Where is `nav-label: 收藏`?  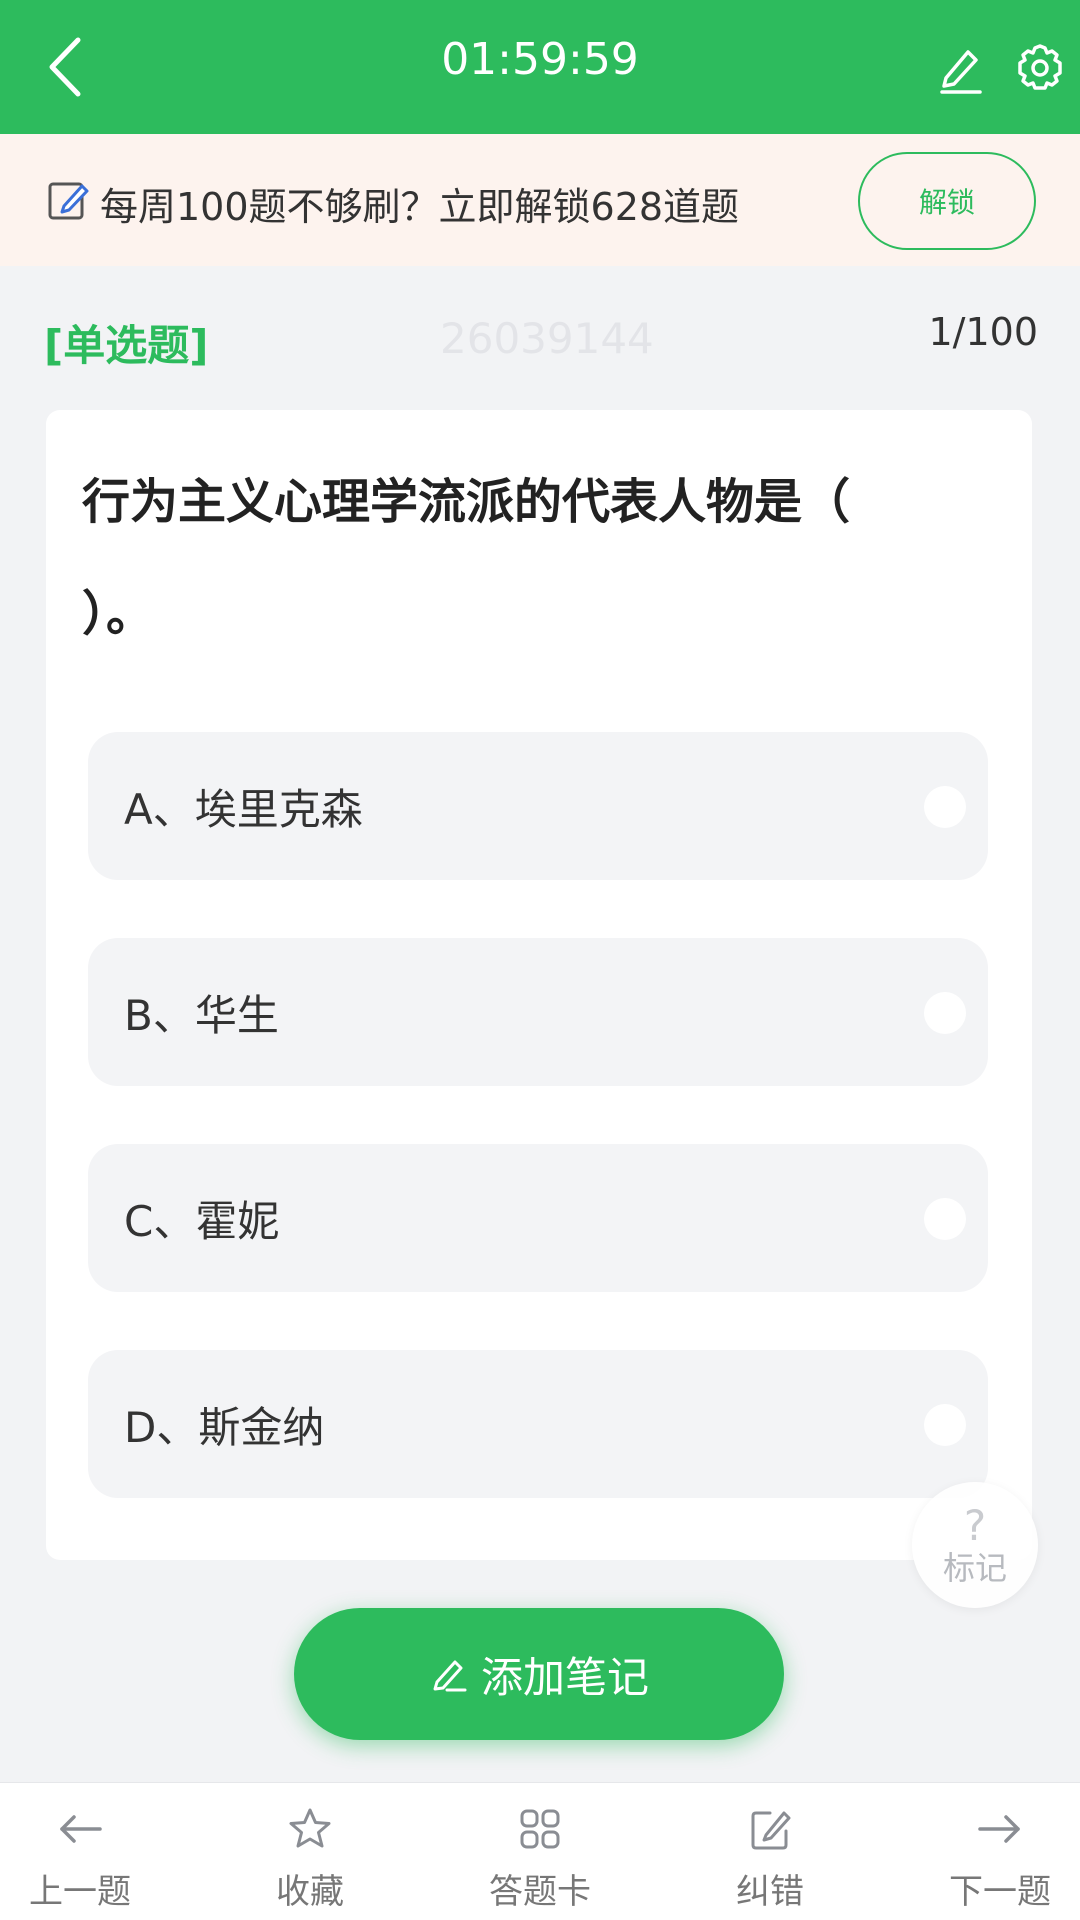 nav-label: 收藏 is located at coordinates (310, 1892).